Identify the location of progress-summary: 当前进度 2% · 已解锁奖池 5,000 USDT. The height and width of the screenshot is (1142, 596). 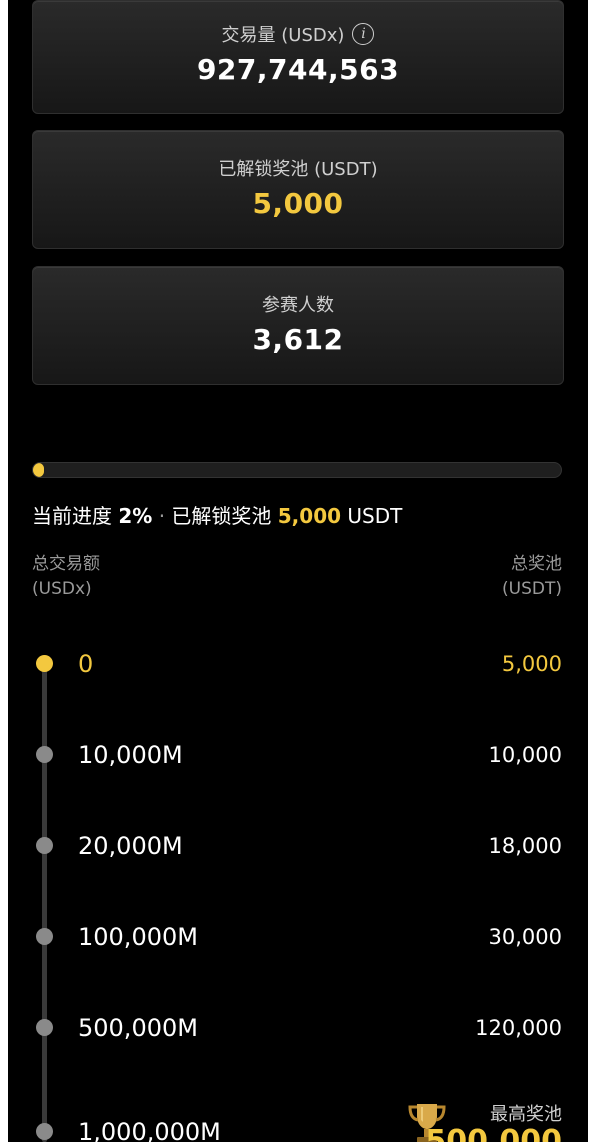
(217, 514).